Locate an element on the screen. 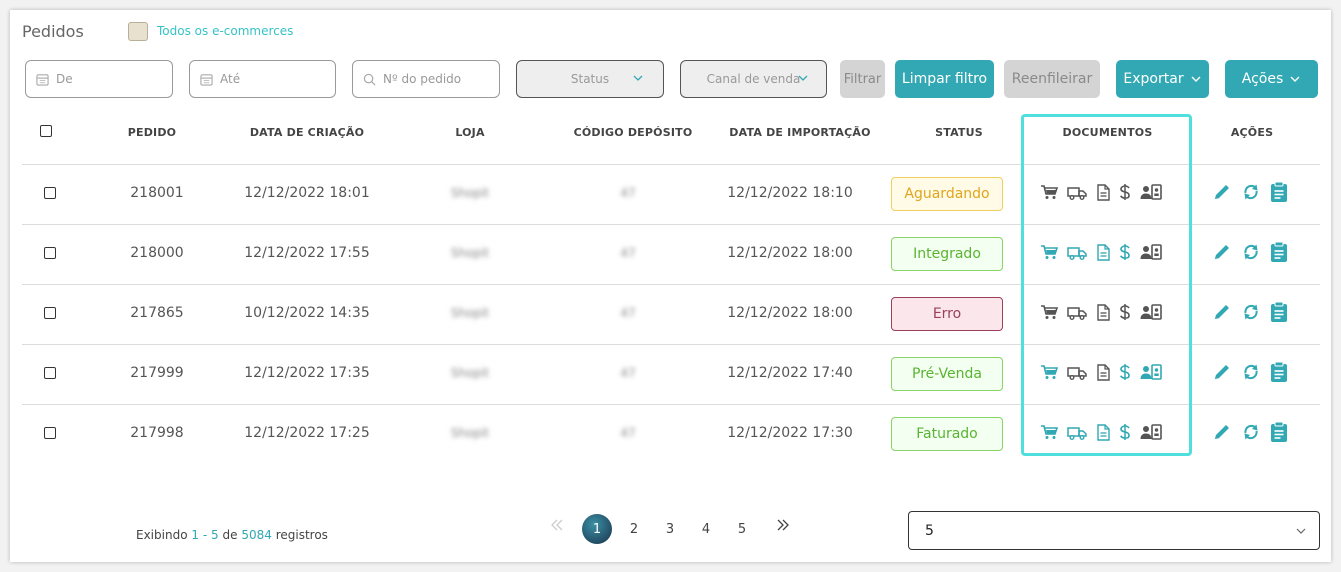 Image resolution: width=1341 pixels, height=572 pixels. export-button: Exportar is located at coordinates (1162, 79).